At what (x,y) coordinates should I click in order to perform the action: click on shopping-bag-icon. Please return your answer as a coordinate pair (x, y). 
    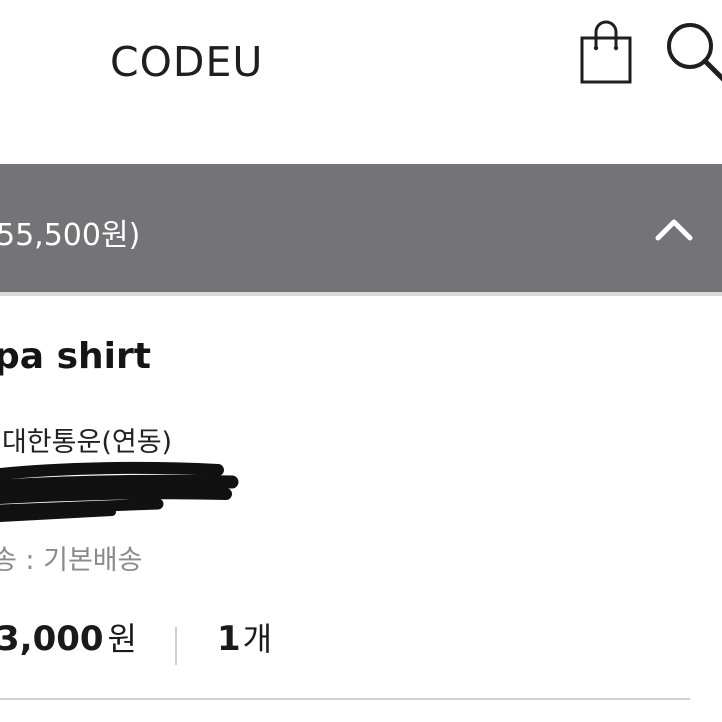
    Looking at the image, I should click on (606, 52).